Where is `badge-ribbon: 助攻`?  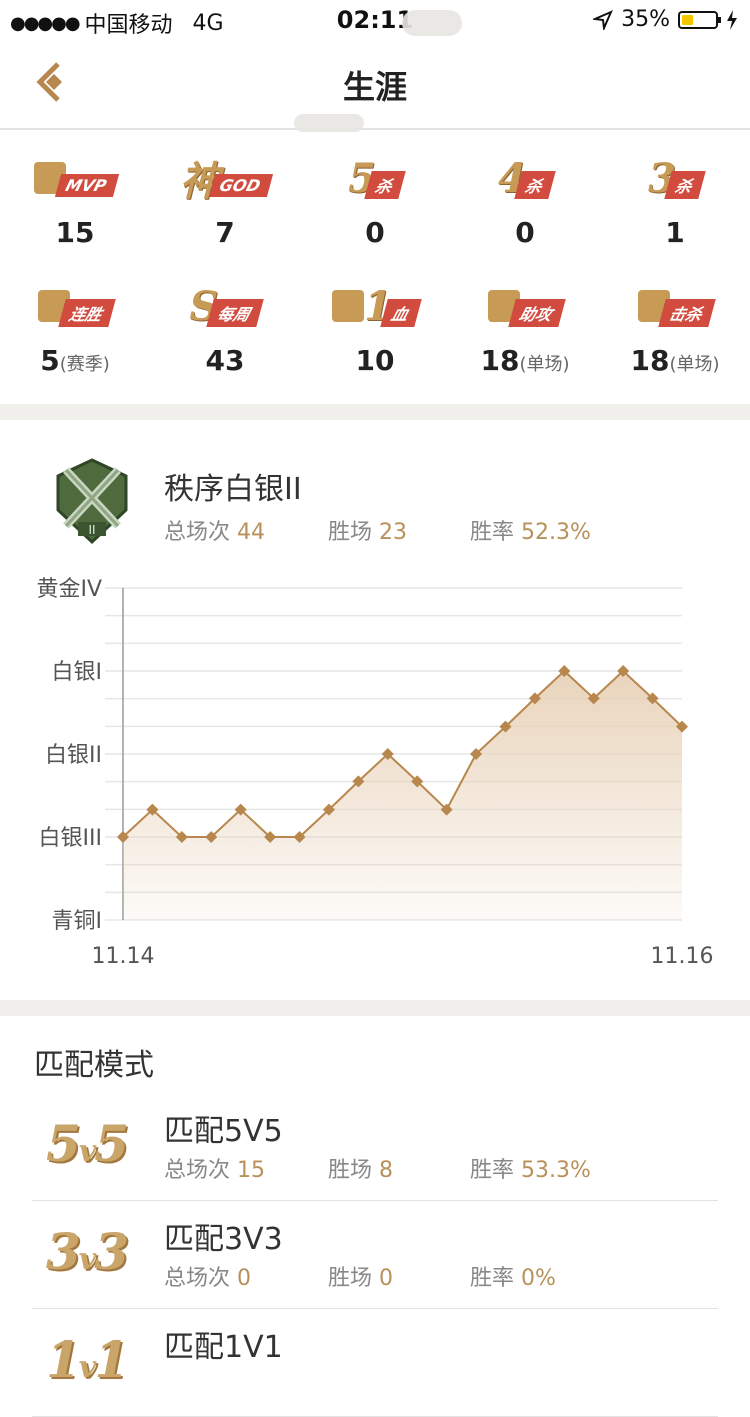 badge-ribbon: 助攻 is located at coordinates (537, 313).